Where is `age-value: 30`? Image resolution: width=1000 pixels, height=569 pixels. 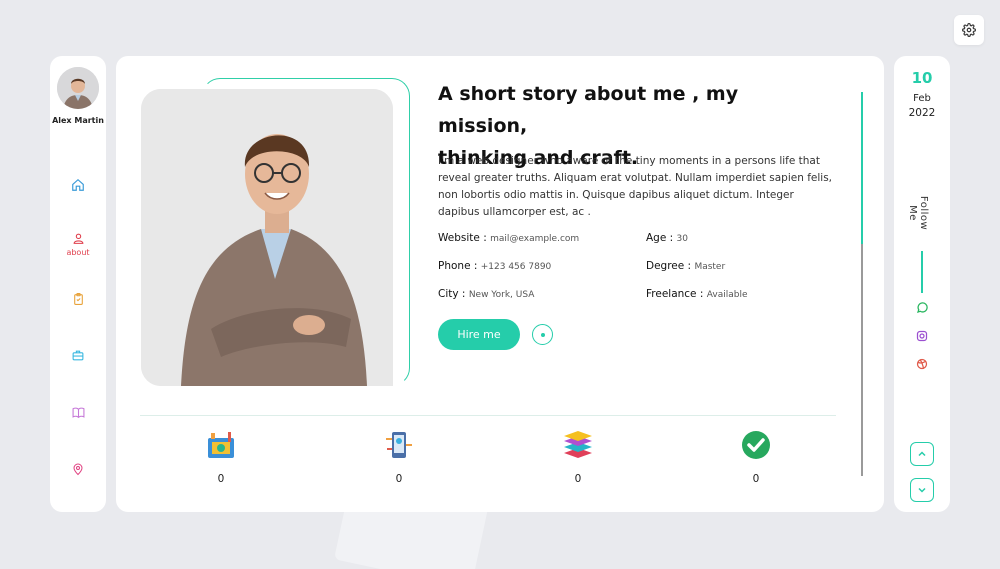 age-value: 30 is located at coordinates (682, 239).